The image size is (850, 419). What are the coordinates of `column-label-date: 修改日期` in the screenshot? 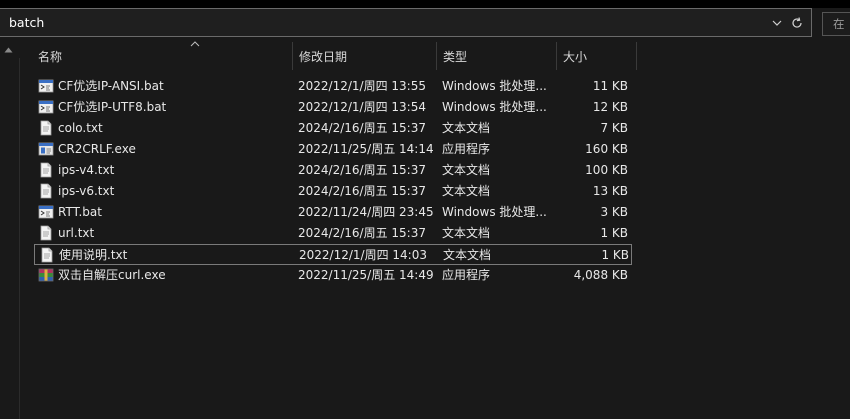 It's located at (323, 56).